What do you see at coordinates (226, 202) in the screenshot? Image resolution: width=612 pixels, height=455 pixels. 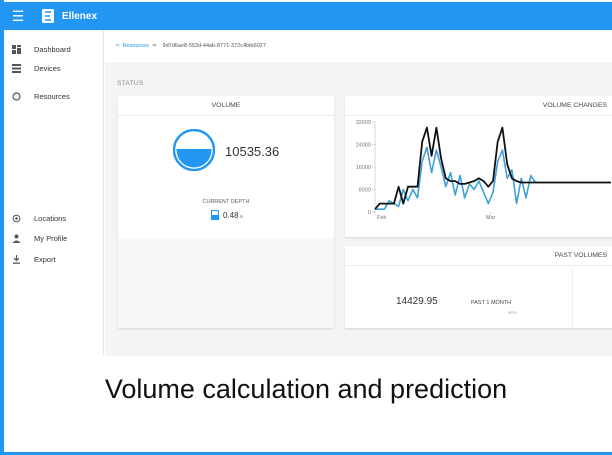 I see `current-depth-label: CURRENT DEPTH` at bounding box center [226, 202].